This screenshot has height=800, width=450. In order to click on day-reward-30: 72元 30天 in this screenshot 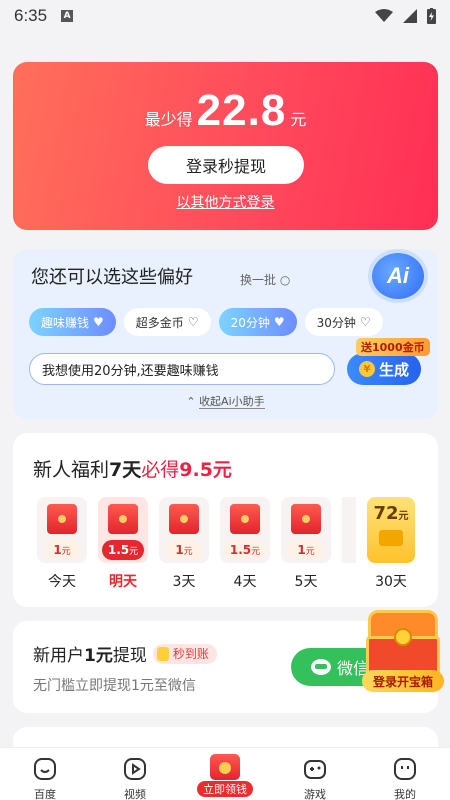, I will do `click(391, 544)`.